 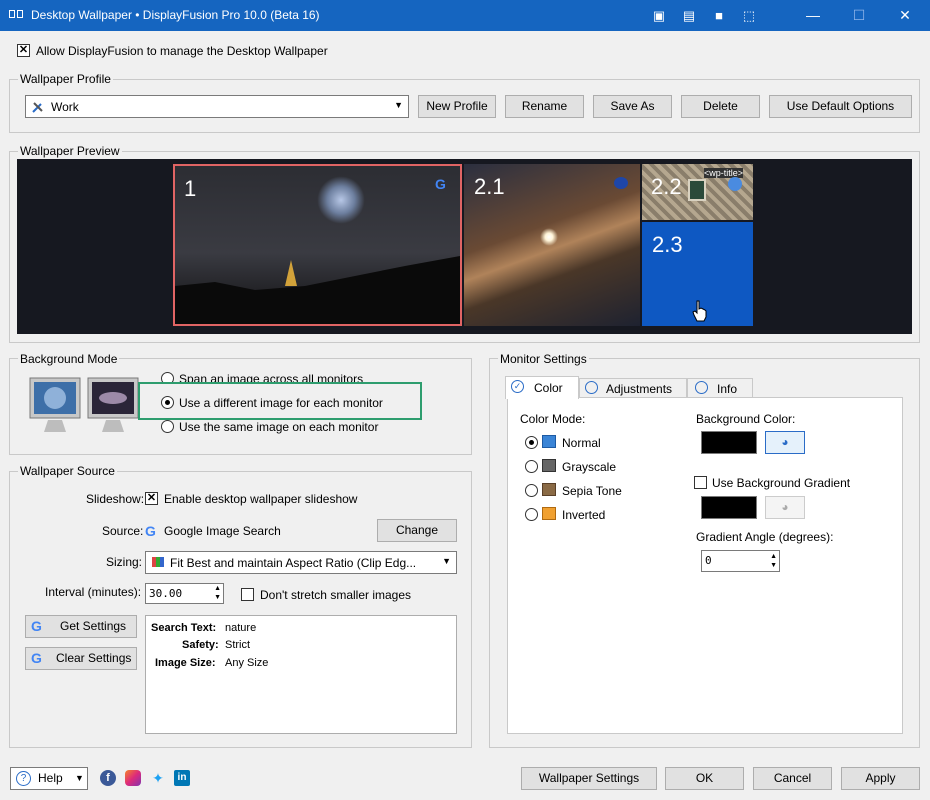 What do you see at coordinates (317, 245) in the screenshot?
I see `monitor-1-preview: 1 G` at bounding box center [317, 245].